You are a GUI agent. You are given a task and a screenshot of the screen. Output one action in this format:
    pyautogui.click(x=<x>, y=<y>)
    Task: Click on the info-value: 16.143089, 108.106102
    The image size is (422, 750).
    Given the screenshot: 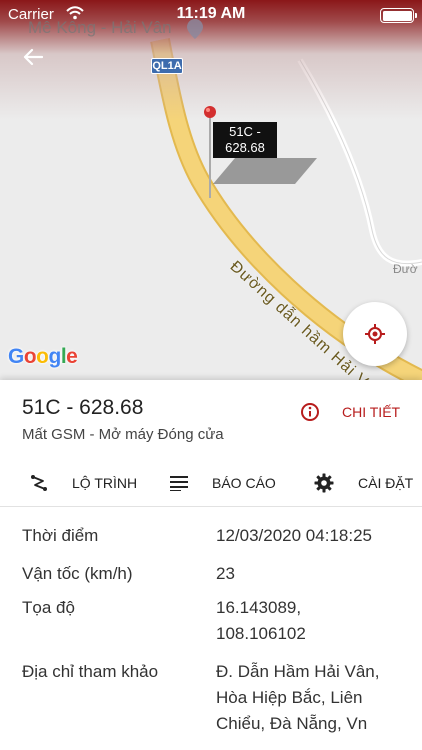 What is the action you would take?
    pyautogui.click(x=261, y=620)
    